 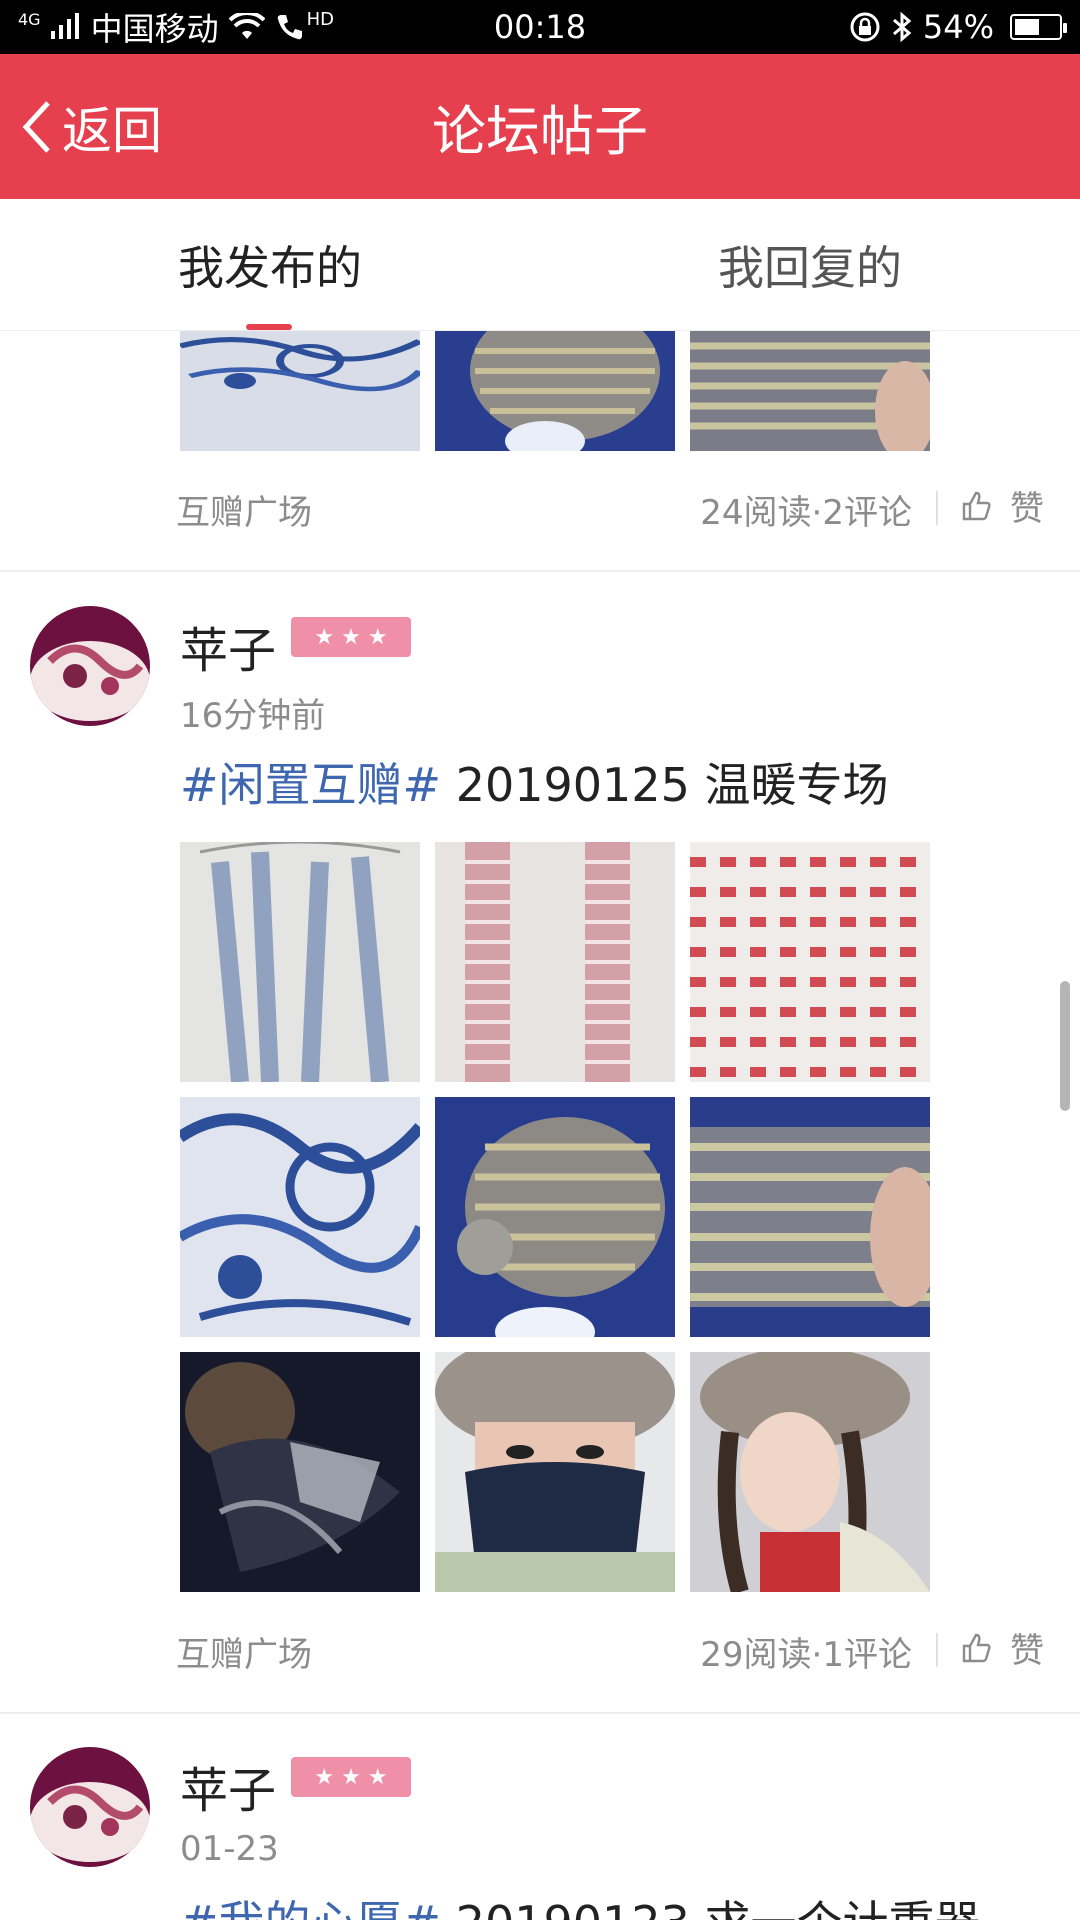 What do you see at coordinates (310, 785) in the screenshot?
I see `post-tag: #闲置互赠#` at bounding box center [310, 785].